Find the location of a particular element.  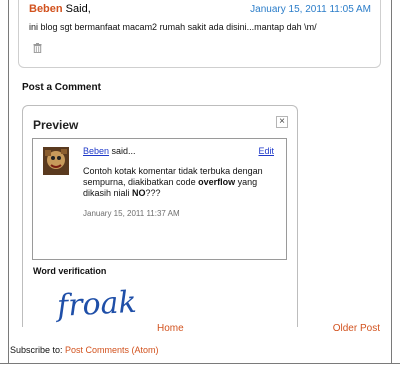

post-comment-heading: Post a Comment is located at coordinates (61, 87).